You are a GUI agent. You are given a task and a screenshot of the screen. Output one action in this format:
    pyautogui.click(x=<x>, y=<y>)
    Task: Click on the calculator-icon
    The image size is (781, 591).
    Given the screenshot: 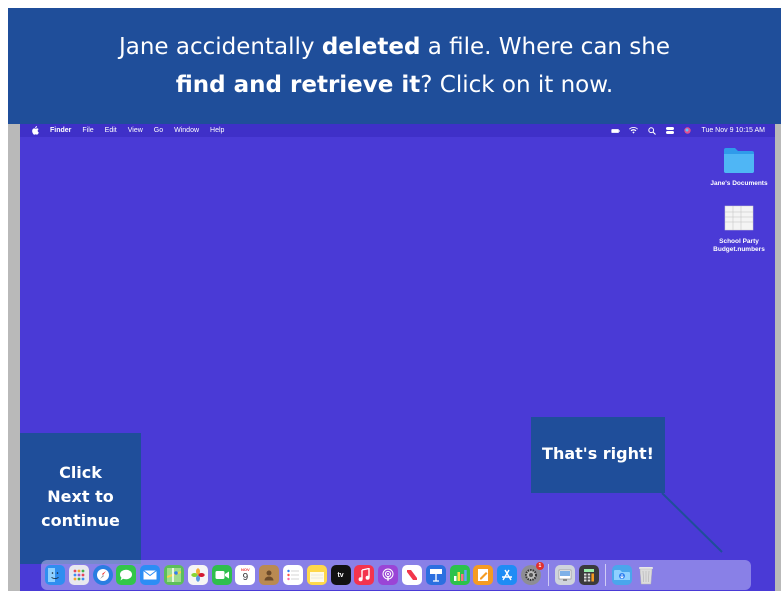 What is the action you would take?
    pyautogui.click(x=588, y=575)
    